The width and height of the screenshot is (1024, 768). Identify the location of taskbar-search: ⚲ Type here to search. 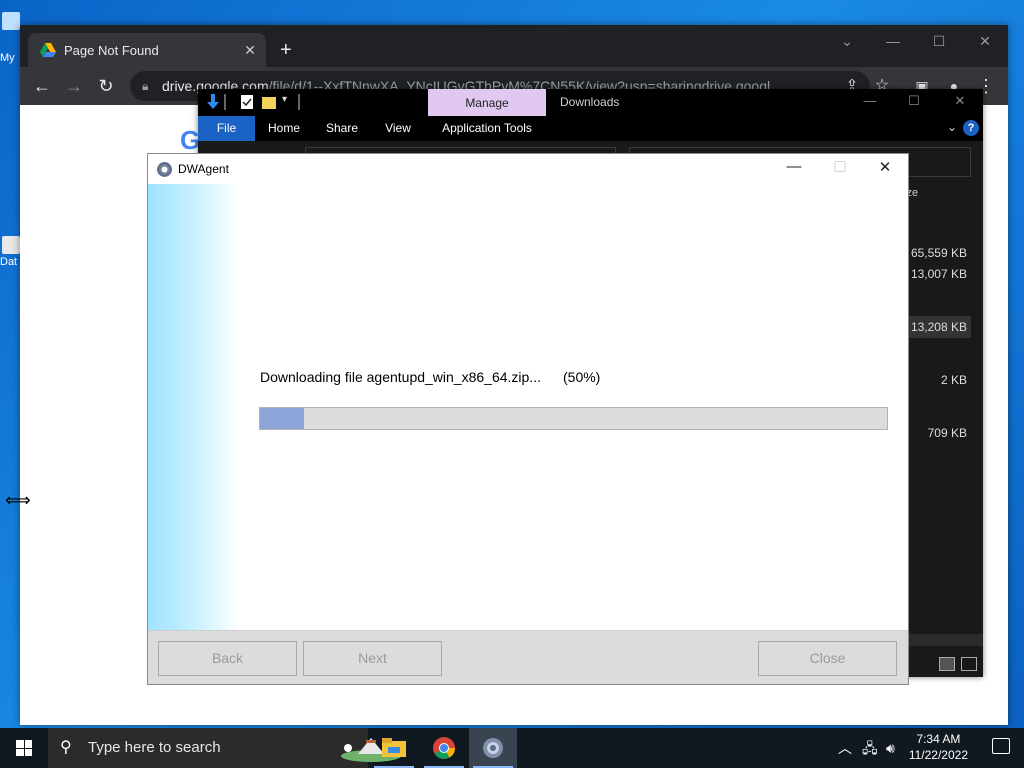
(224, 748).